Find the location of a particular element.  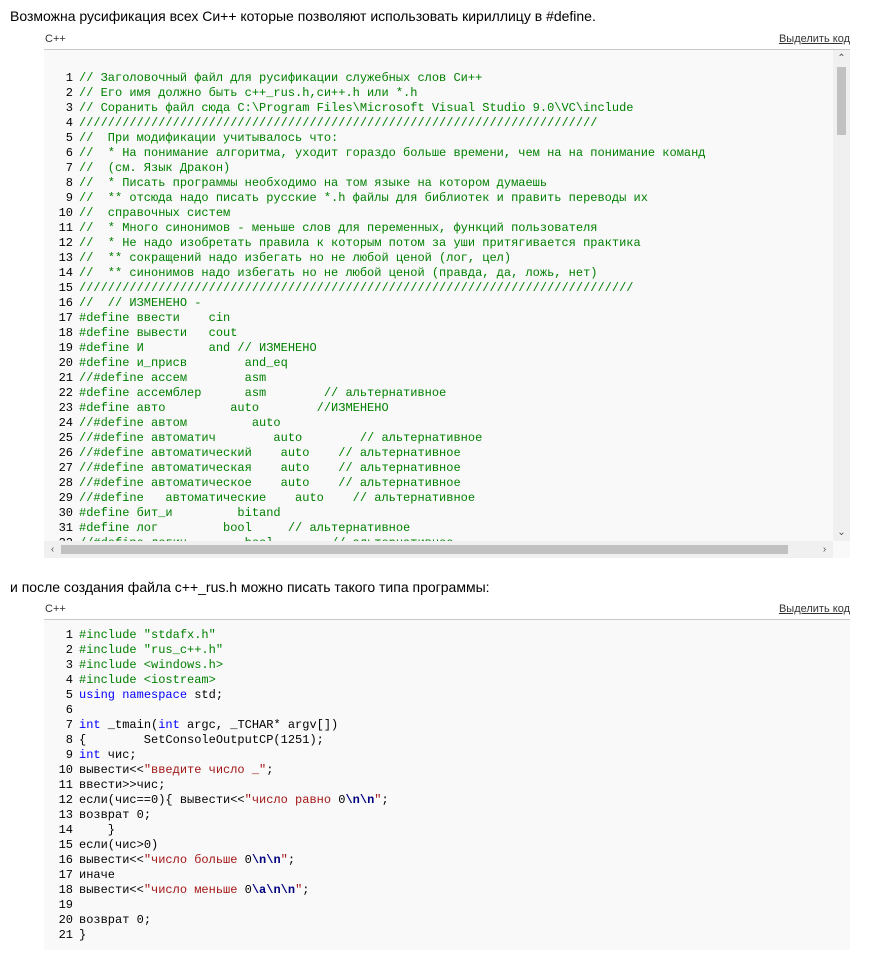

scroll-left-arrow-icon: ‹ is located at coordinates (52, 549).